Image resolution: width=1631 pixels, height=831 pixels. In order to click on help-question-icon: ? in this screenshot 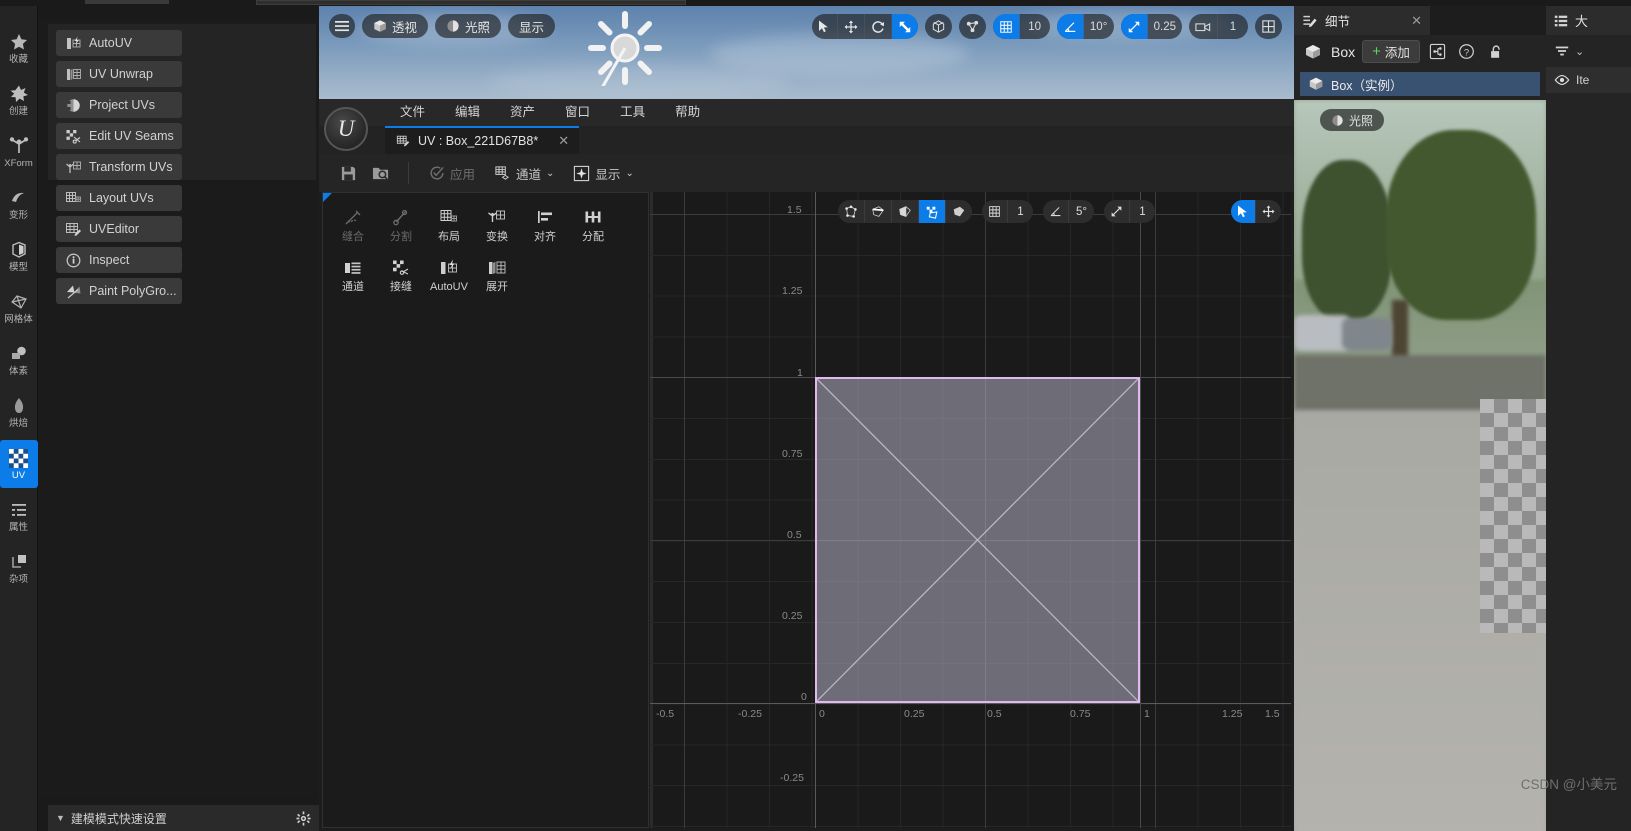, I will do `click(1467, 52)`.